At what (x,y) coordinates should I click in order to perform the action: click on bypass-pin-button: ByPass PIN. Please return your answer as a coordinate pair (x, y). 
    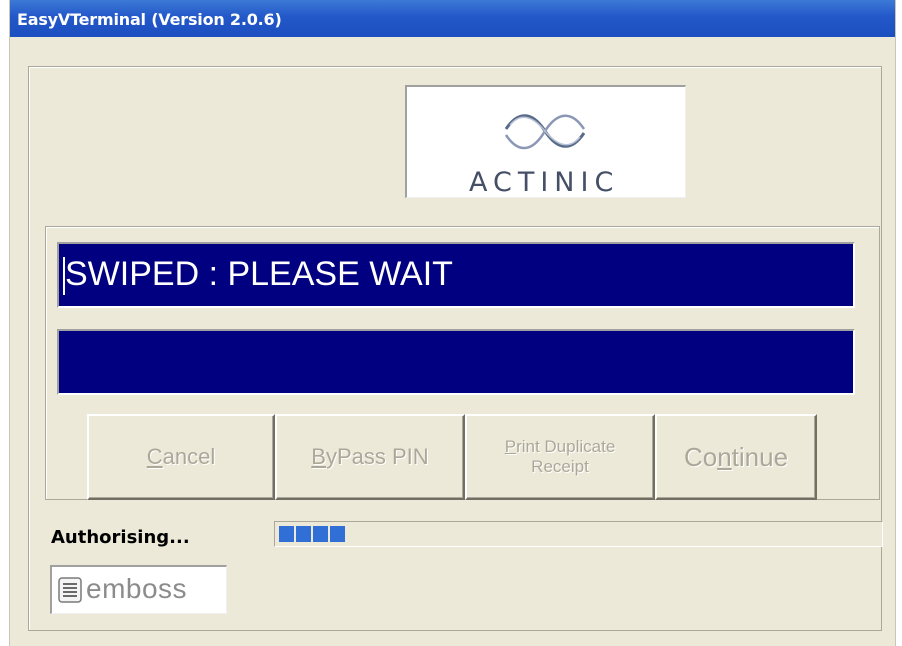
    Looking at the image, I should click on (370, 457).